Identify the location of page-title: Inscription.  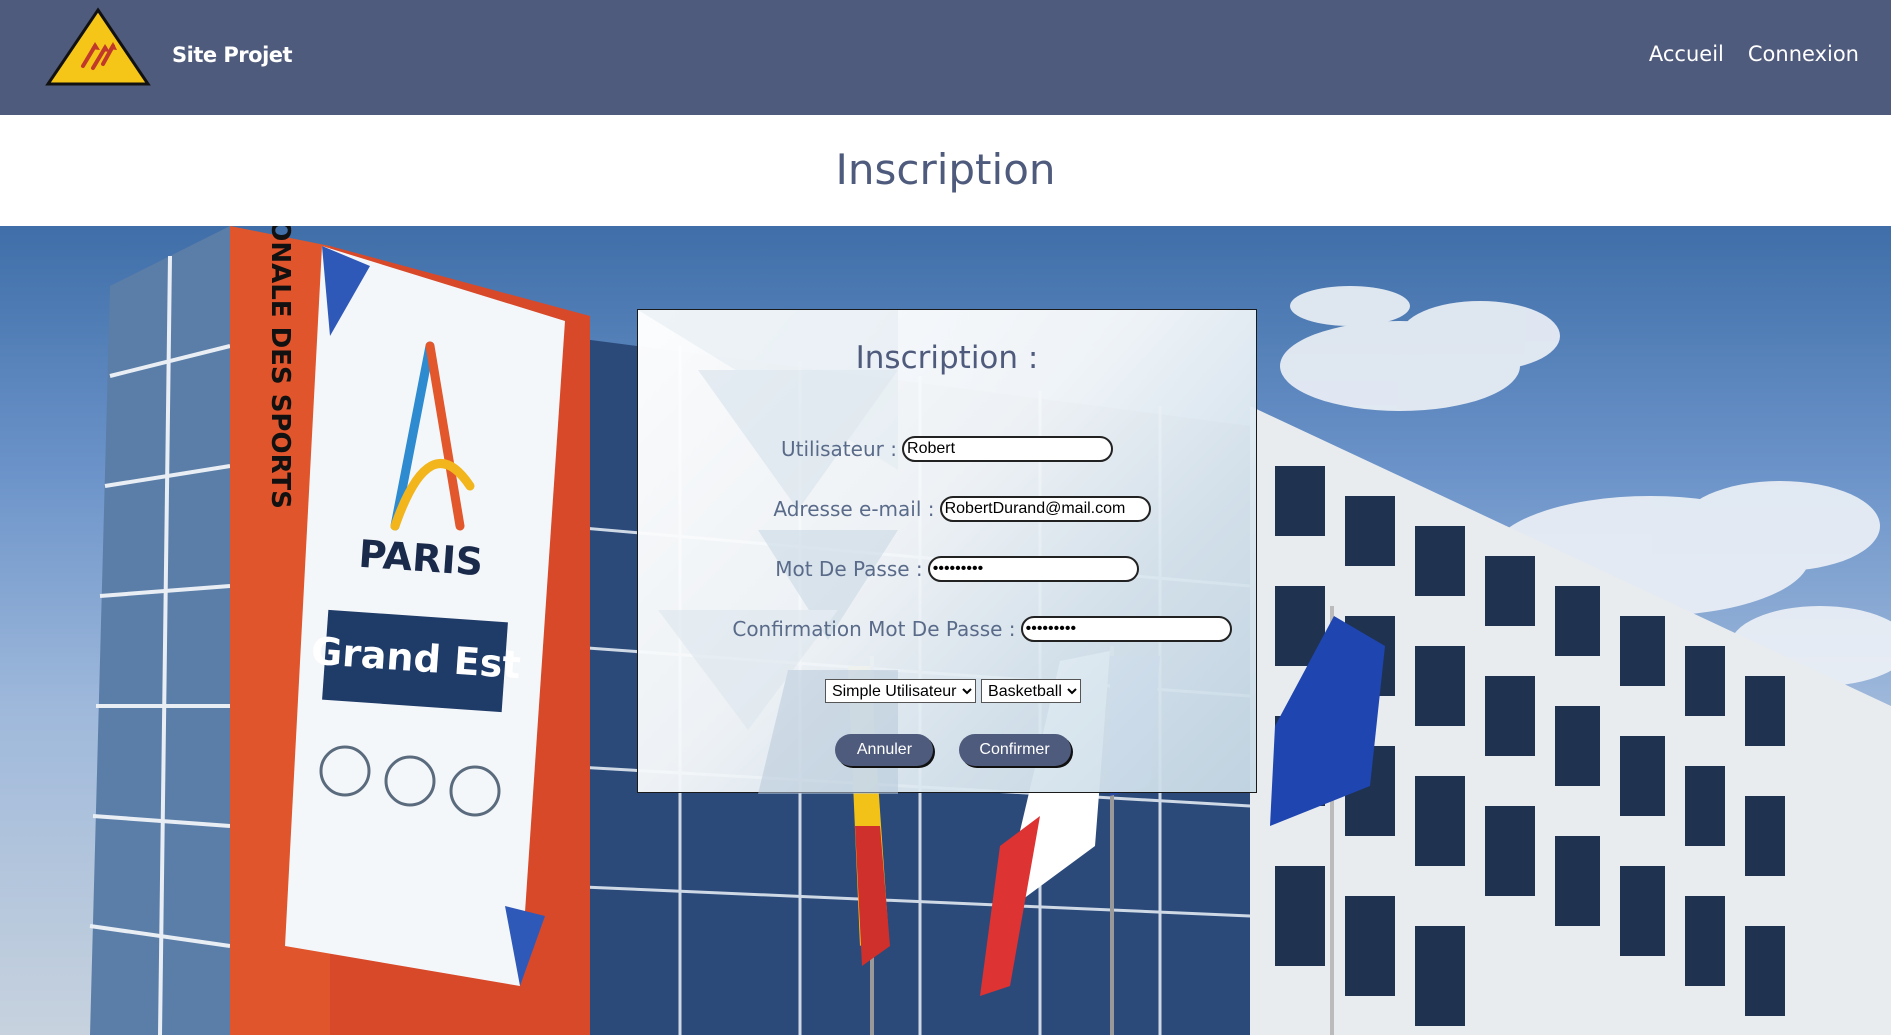
(945, 169).